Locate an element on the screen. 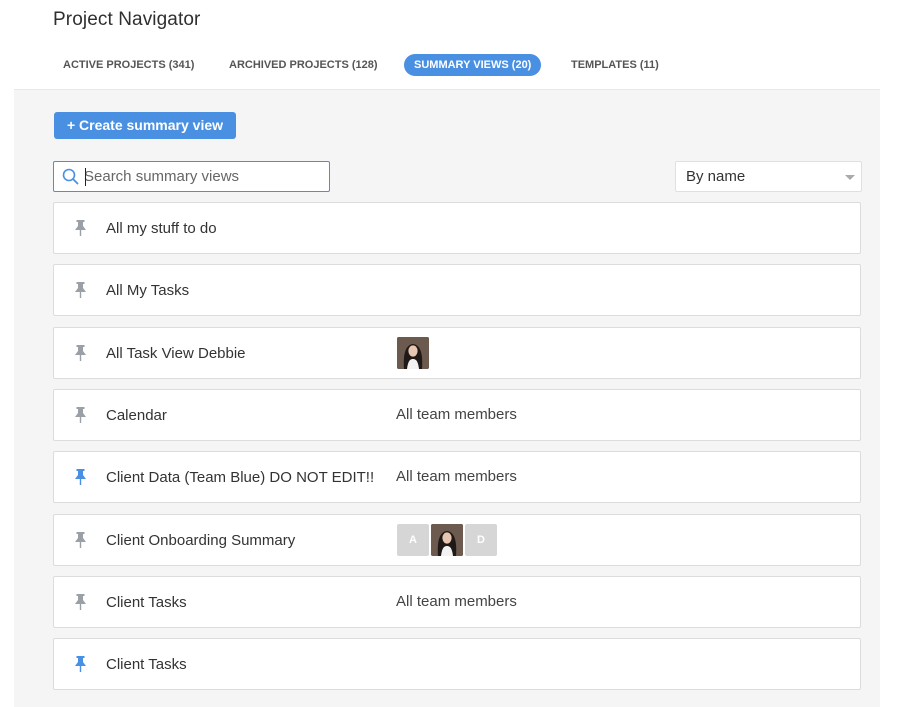 The width and height of the screenshot is (900, 707). search-box is located at coordinates (191, 176).